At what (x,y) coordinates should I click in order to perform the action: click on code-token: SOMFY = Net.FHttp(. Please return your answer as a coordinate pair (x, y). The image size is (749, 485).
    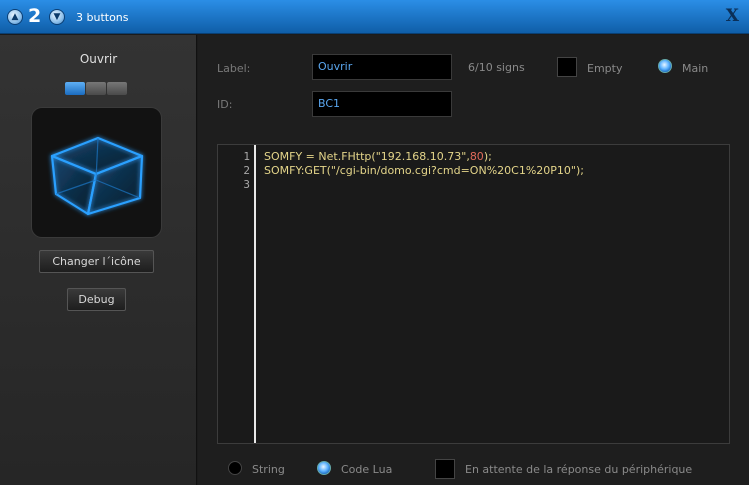
    Looking at the image, I should click on (320, 156).